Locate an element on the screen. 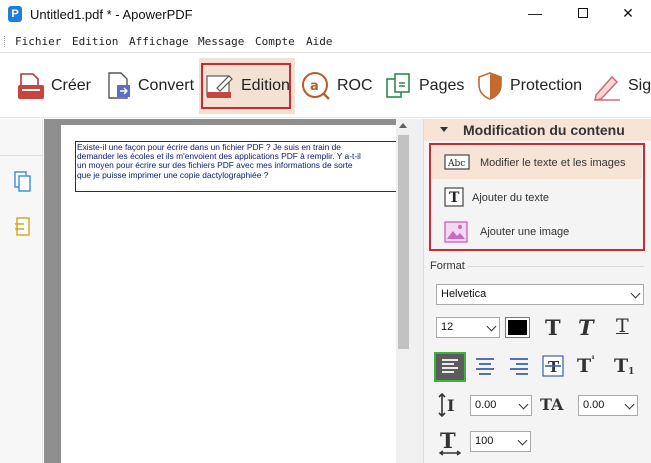  tool-signature-label: Sig is located at coordinates (639, 85).